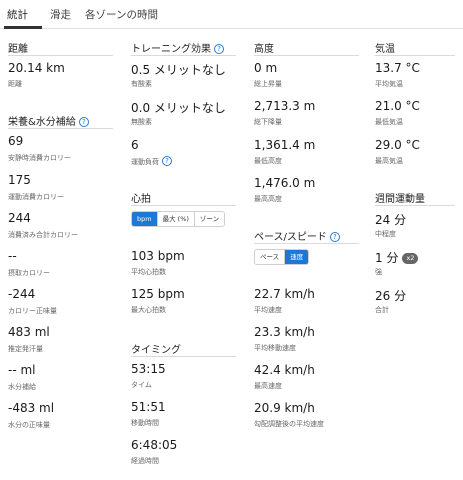 The image size is (463, 480). What do you see at coordinates (264, 49) in the screenshot?
I see `elevation-title: 高度` at bounding box center [264, 49].